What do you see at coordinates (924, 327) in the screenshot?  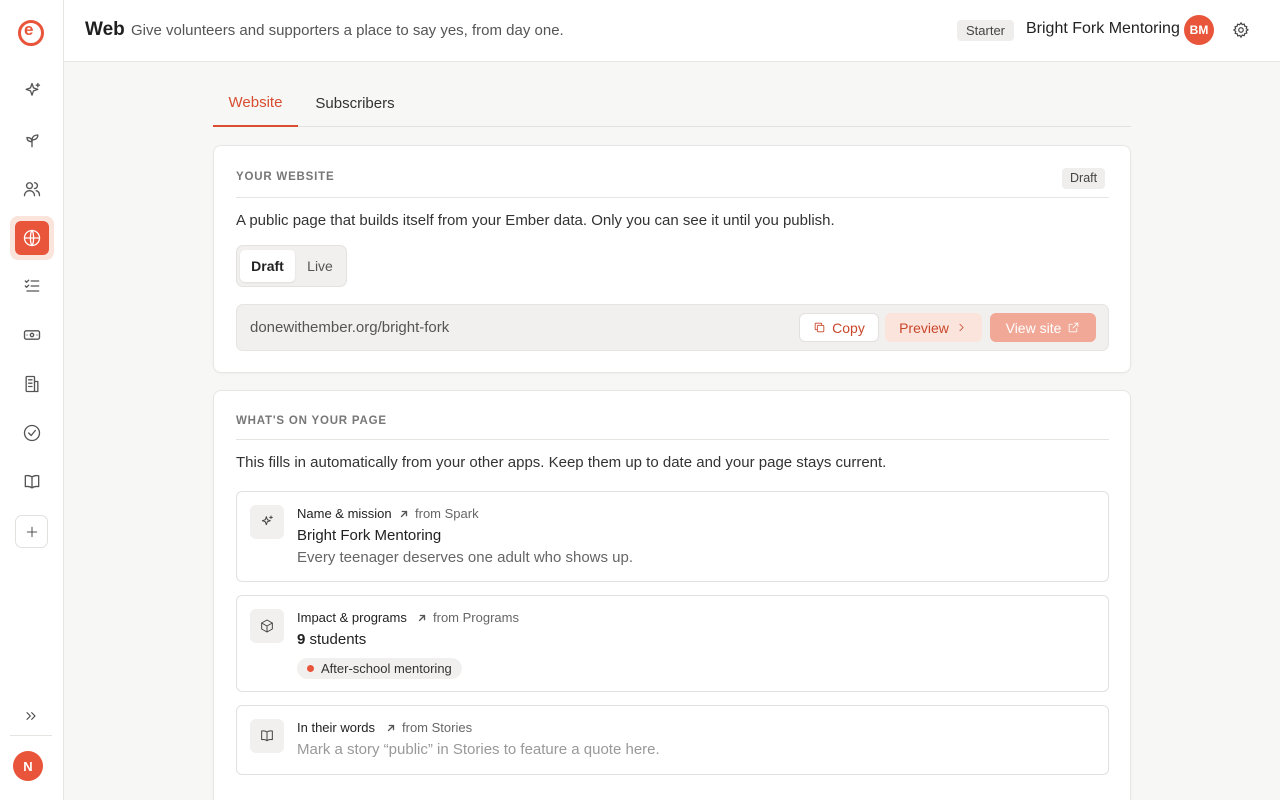 I see `preview-label: Preview` at bounding box center [924, 327].